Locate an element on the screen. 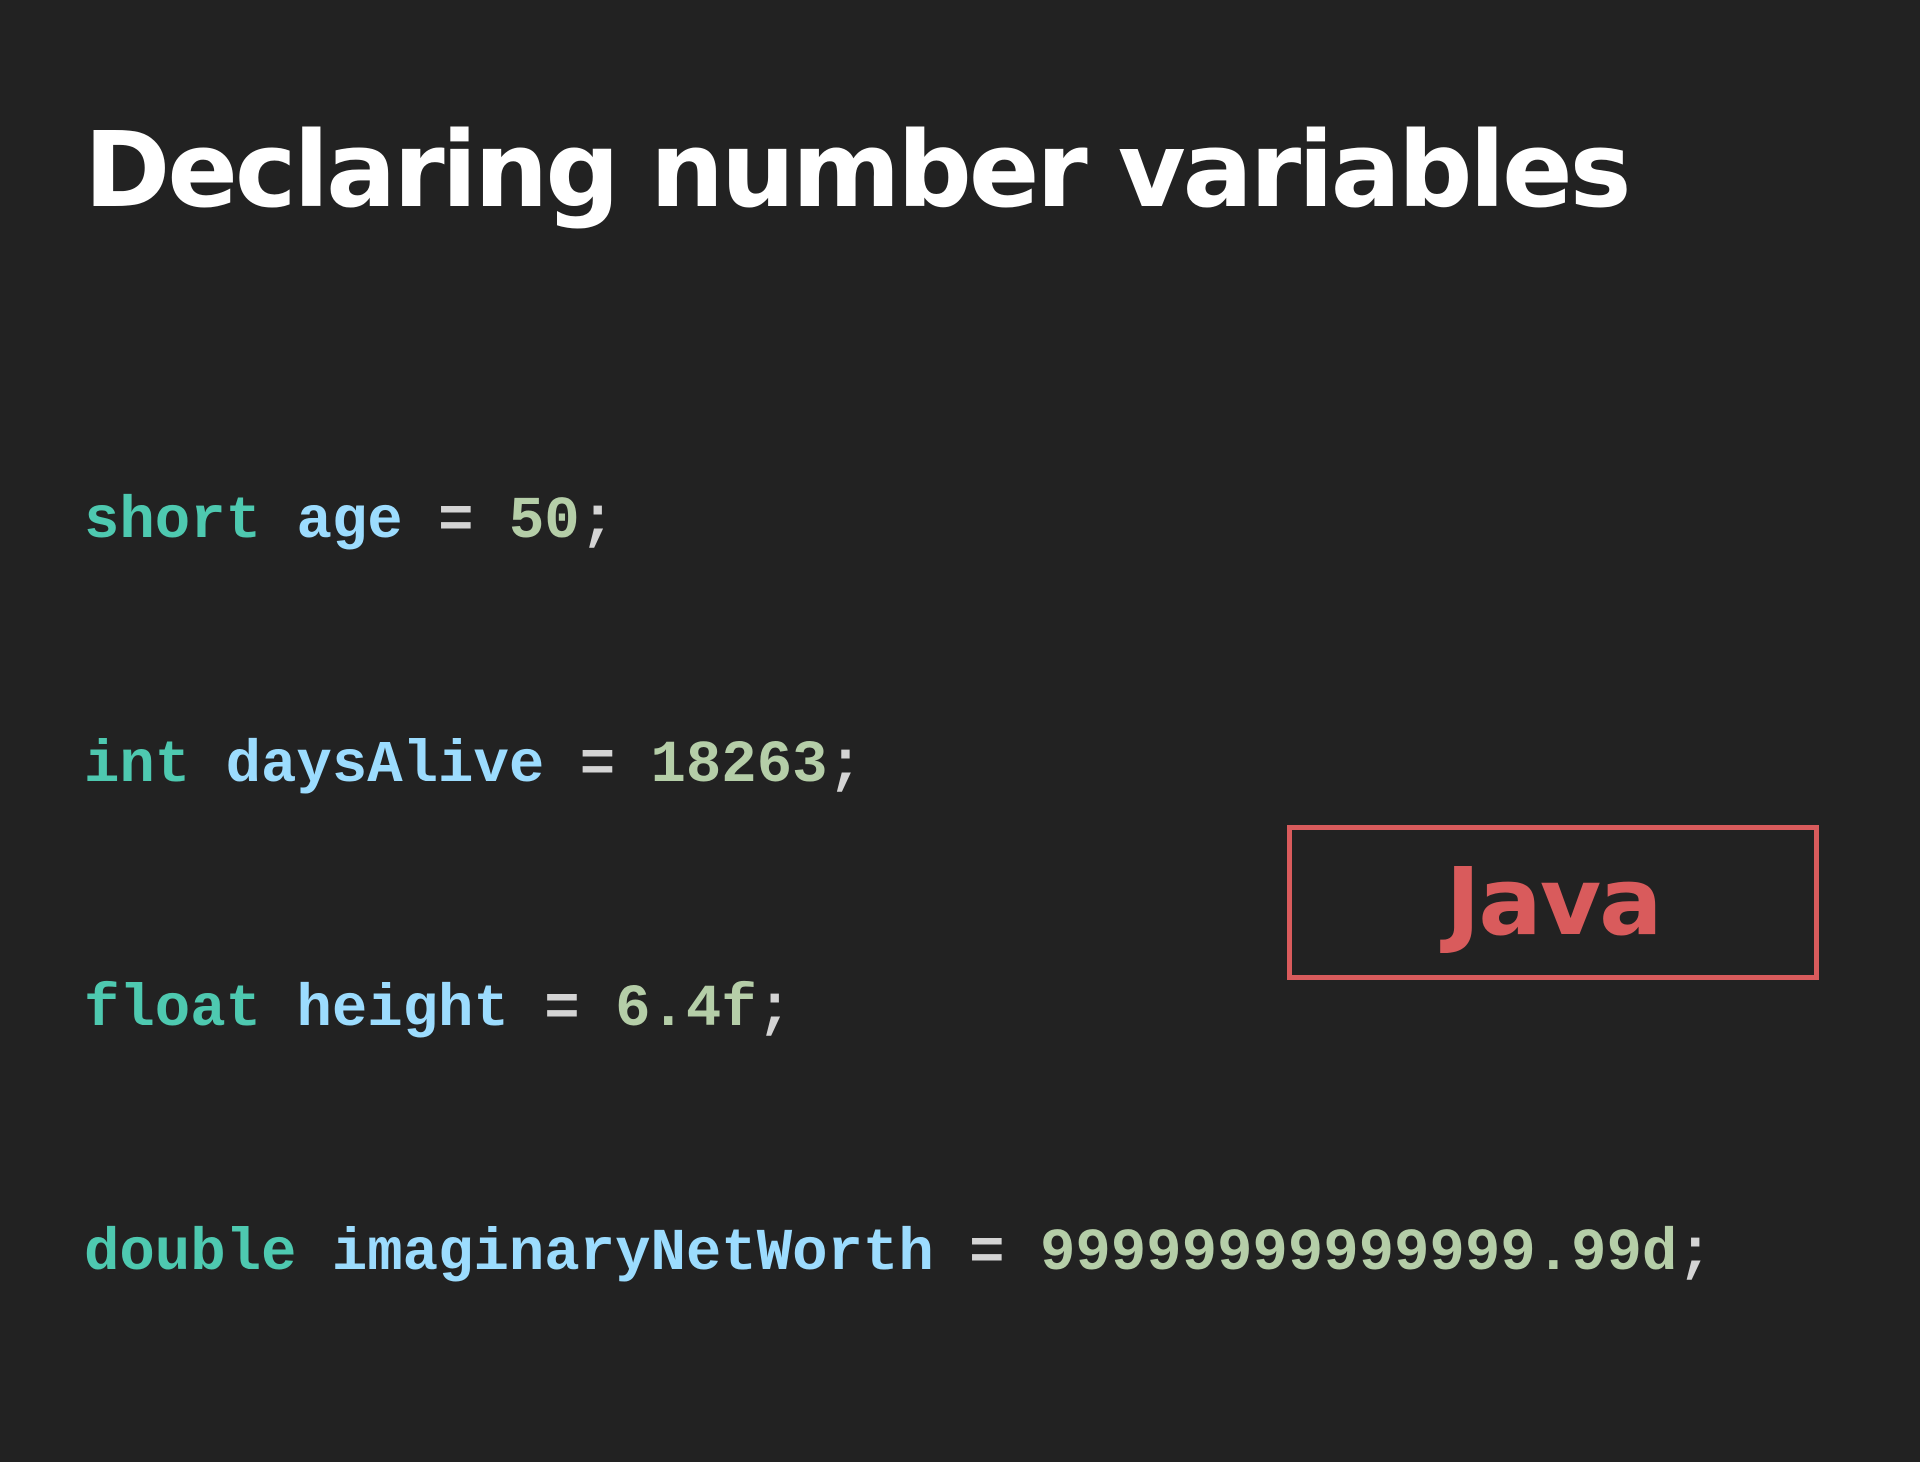 This screenshot has height=1462, width=1920. variable-name: height is located at coordinates (402, 1009).